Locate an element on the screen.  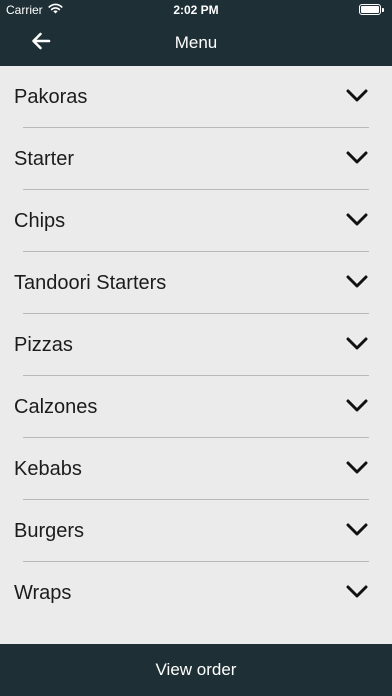
status-bar: Carrier 2:02 PM is located at coordinates (196, 10).